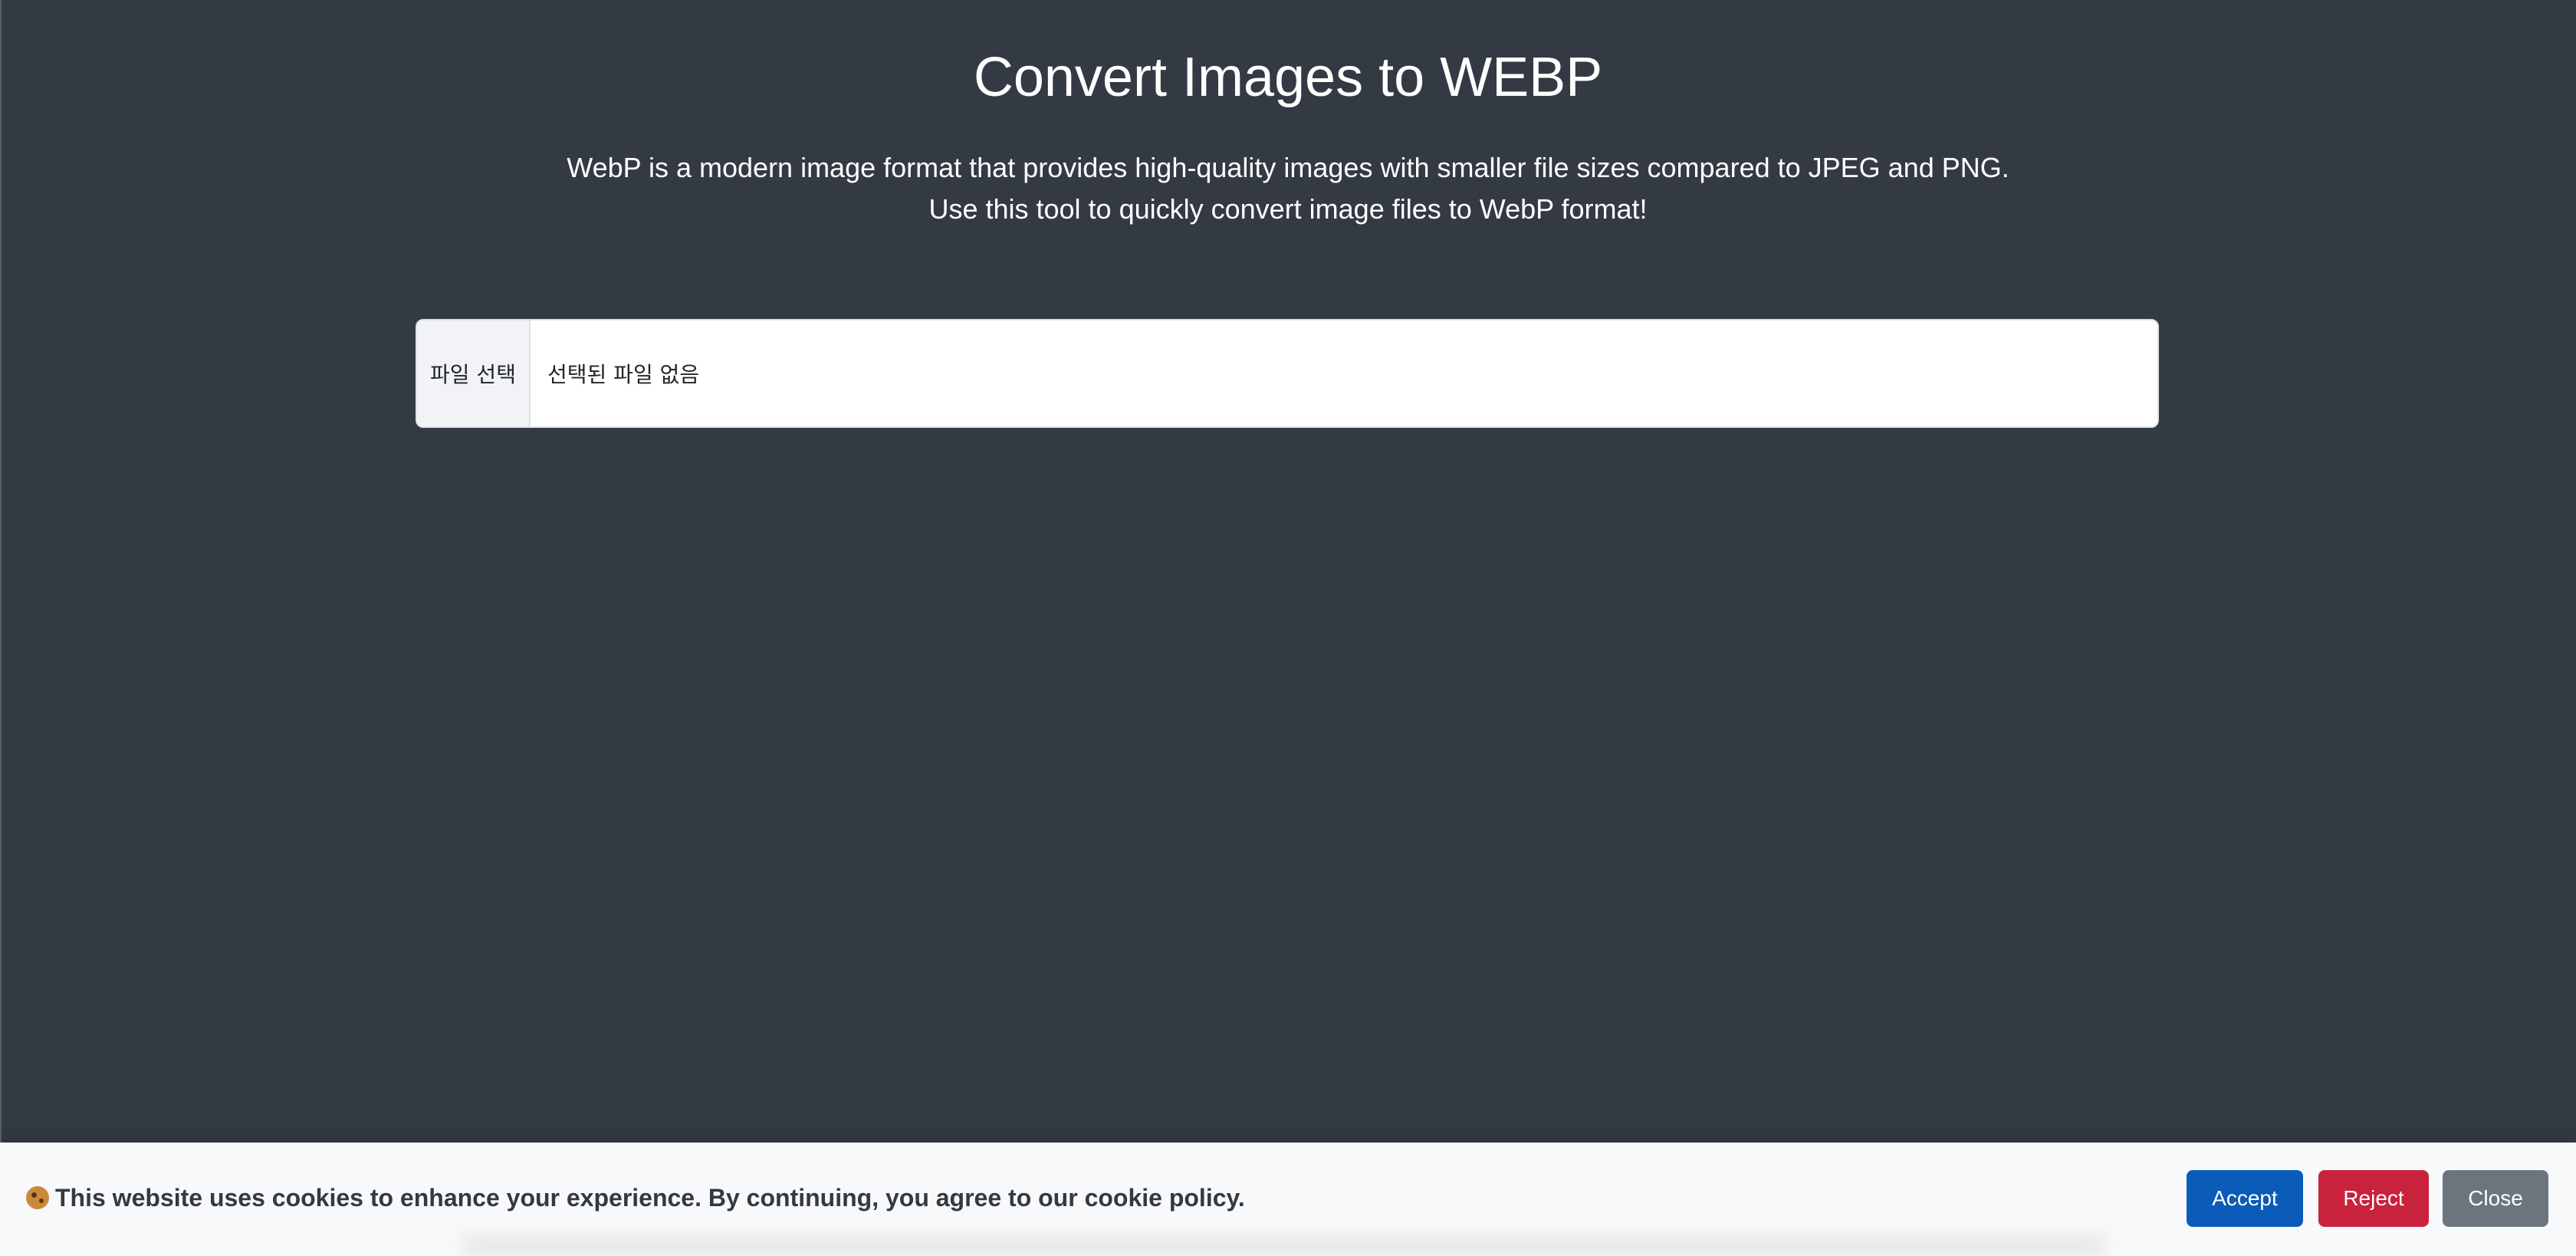 Image resolution: width=2576 pixels, height=1256 pixels. Describe the element at coordinates (474, 374) in the screenshot. I see `choose-file-button: 파일 선택` at that location.